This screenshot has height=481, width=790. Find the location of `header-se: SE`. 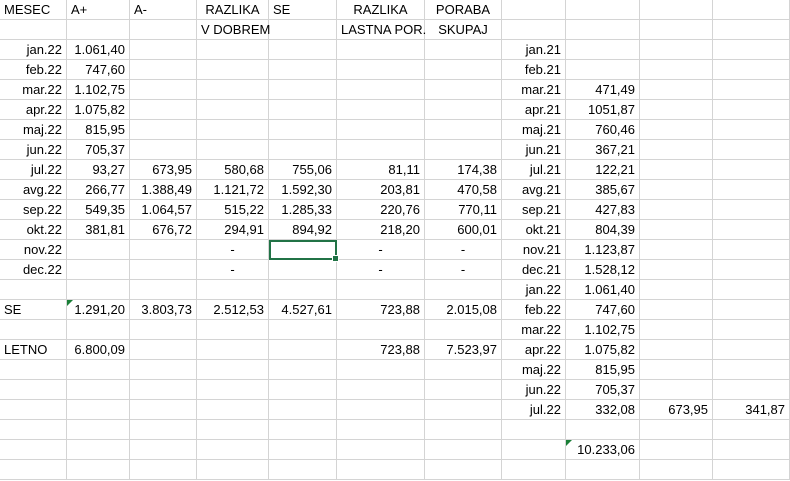

header-se: SE is located at coordinates (303, 10).